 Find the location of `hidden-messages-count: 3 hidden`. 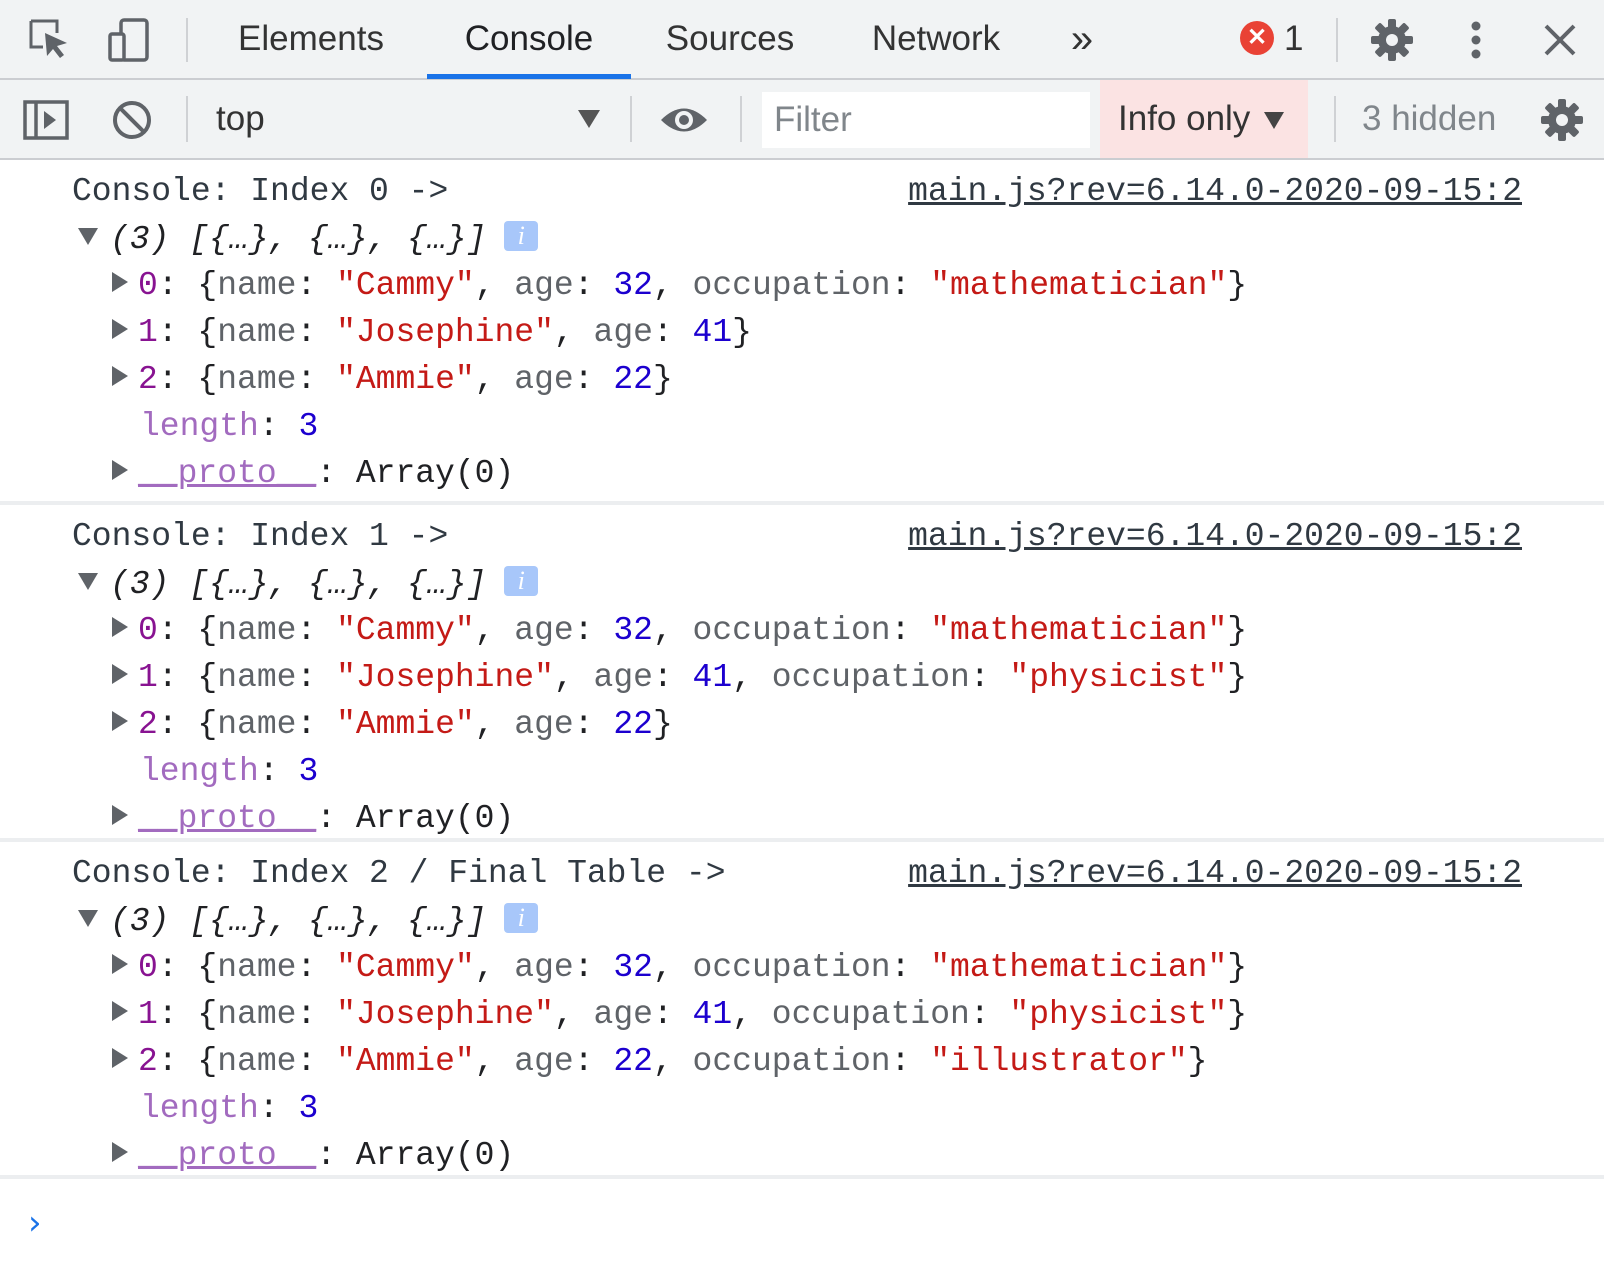

hidden-messages-count: 3 hidden is located at coordinates (1429, 118).